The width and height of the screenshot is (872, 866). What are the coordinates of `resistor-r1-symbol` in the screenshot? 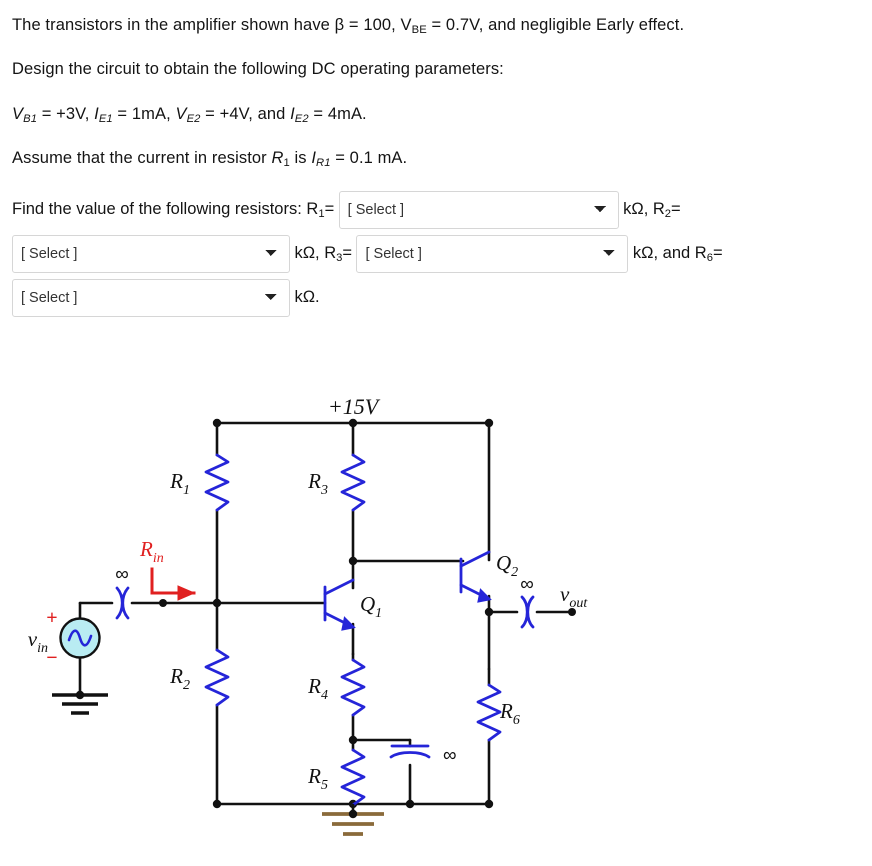 It's located at (217, 482).